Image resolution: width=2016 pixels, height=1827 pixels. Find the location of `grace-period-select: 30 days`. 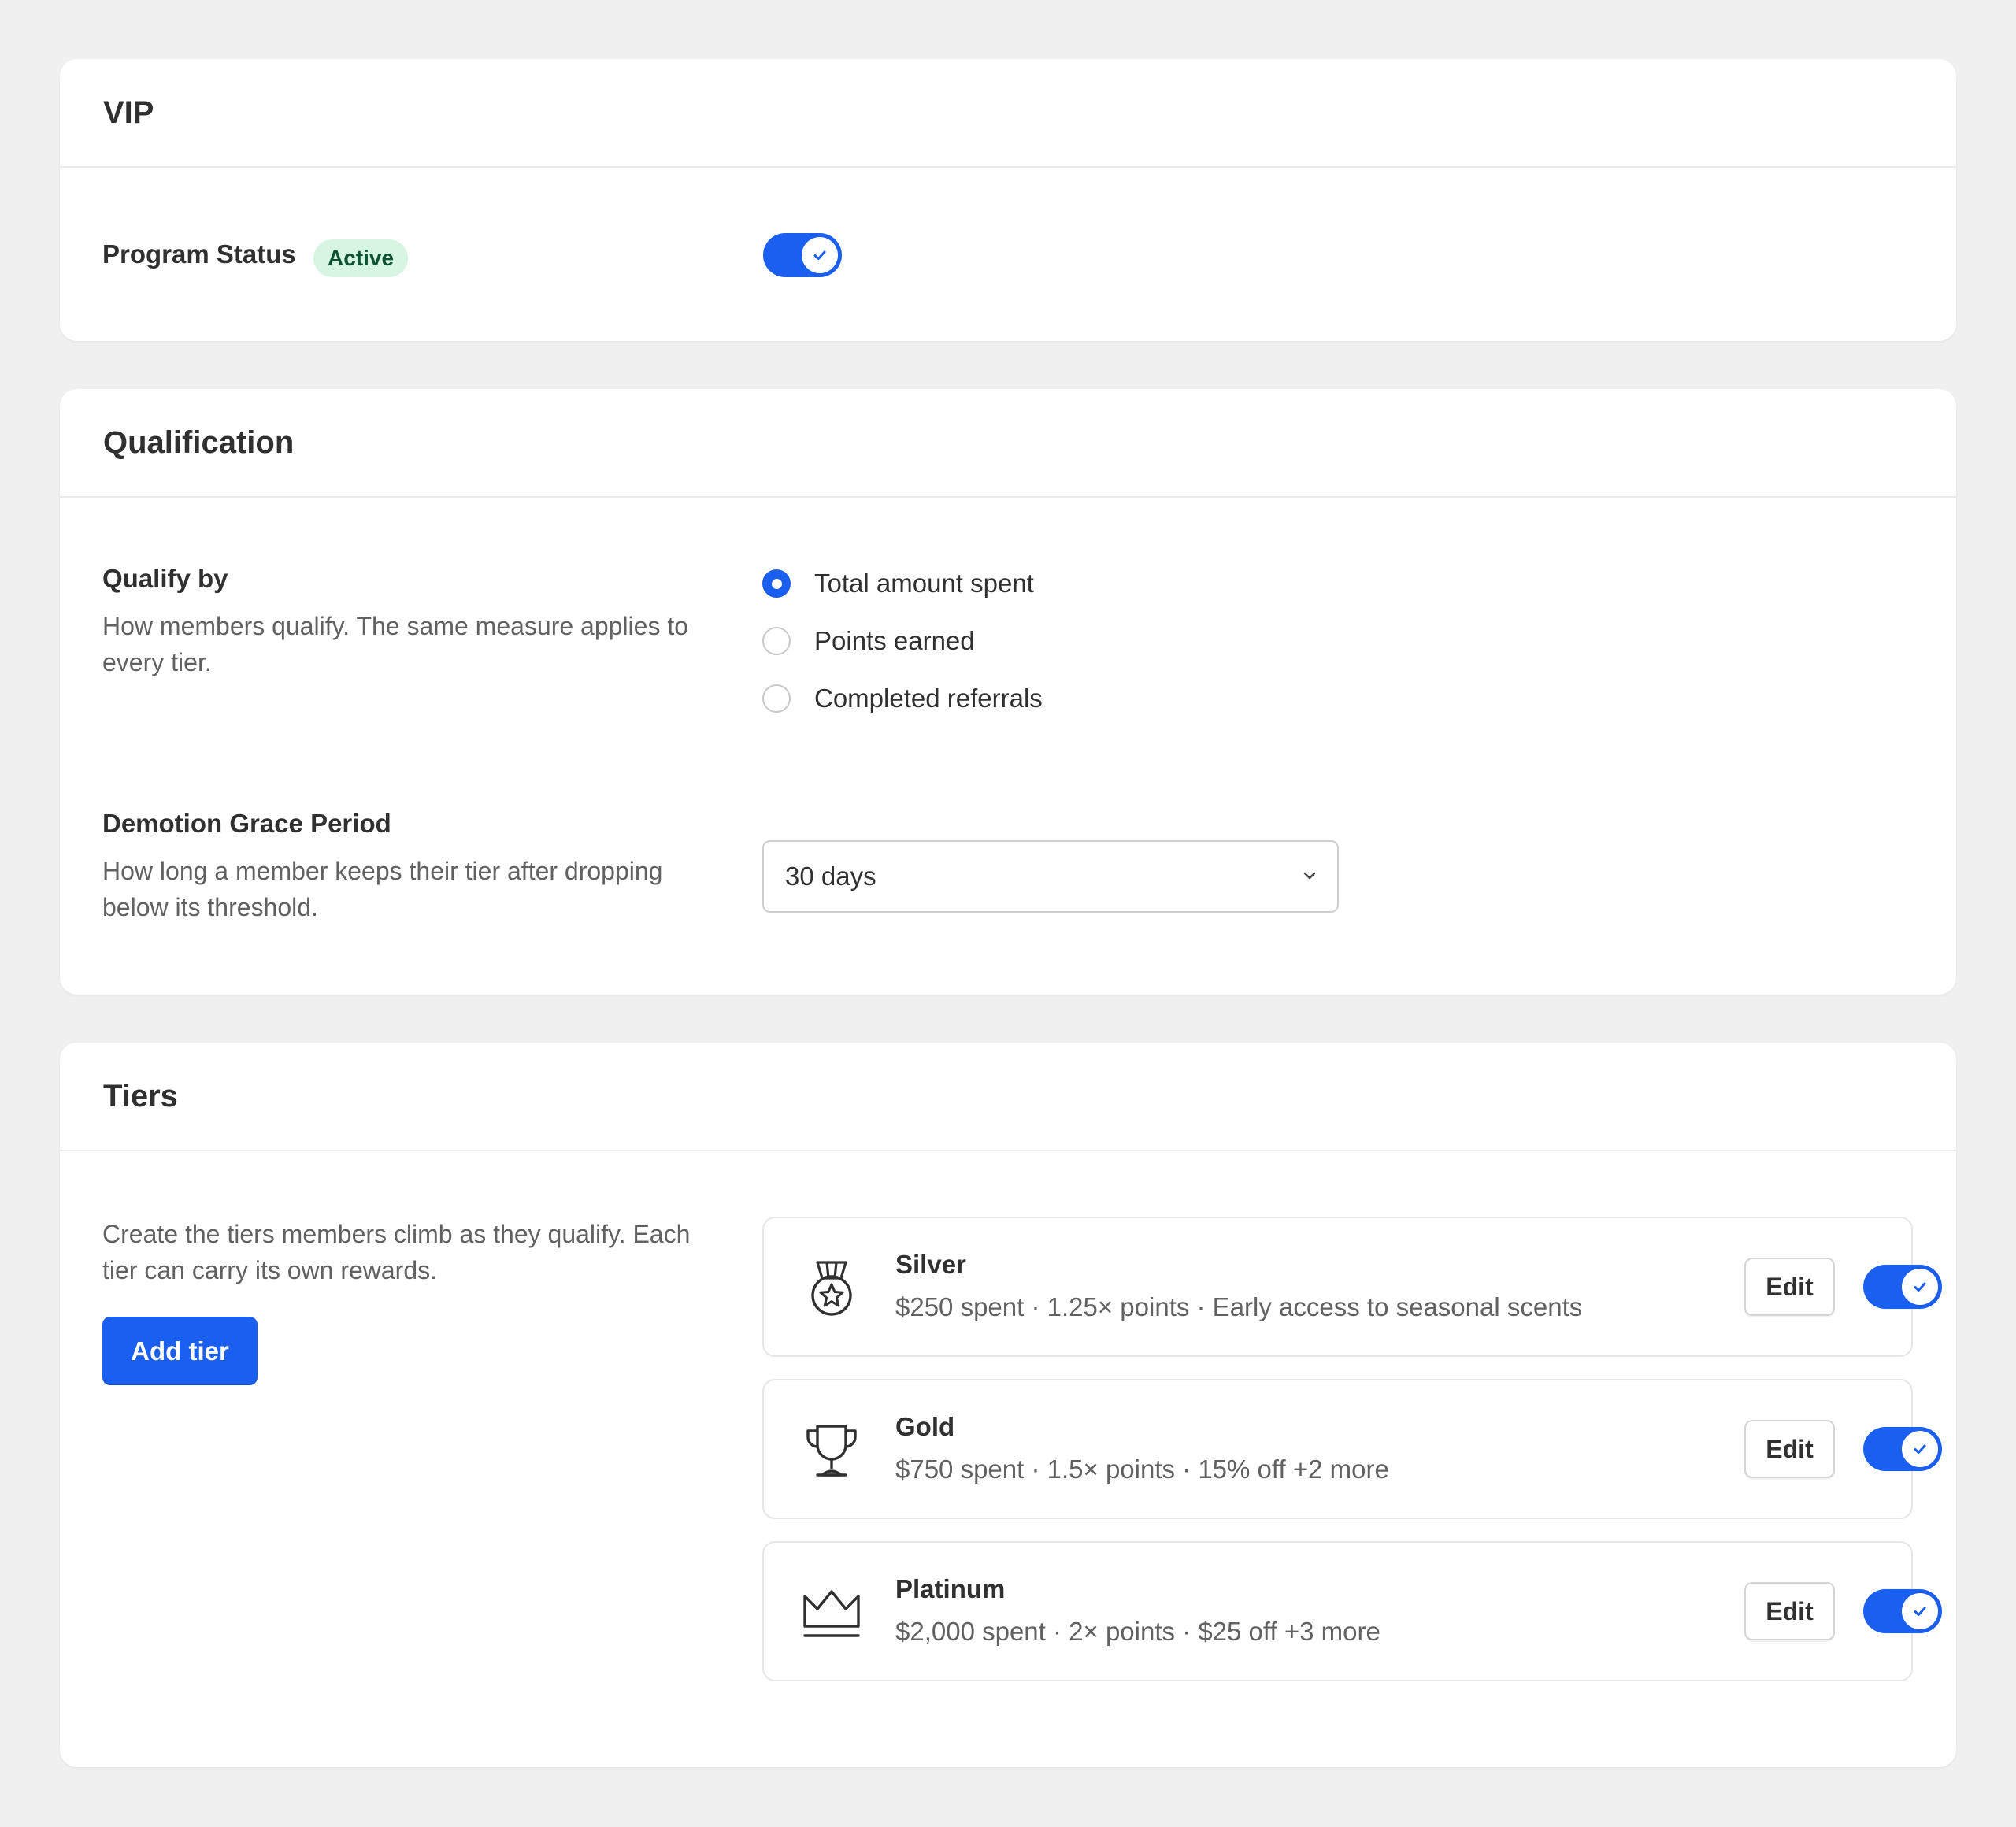

grace-period-select: 30 days is located at coordinates (1050, 876).